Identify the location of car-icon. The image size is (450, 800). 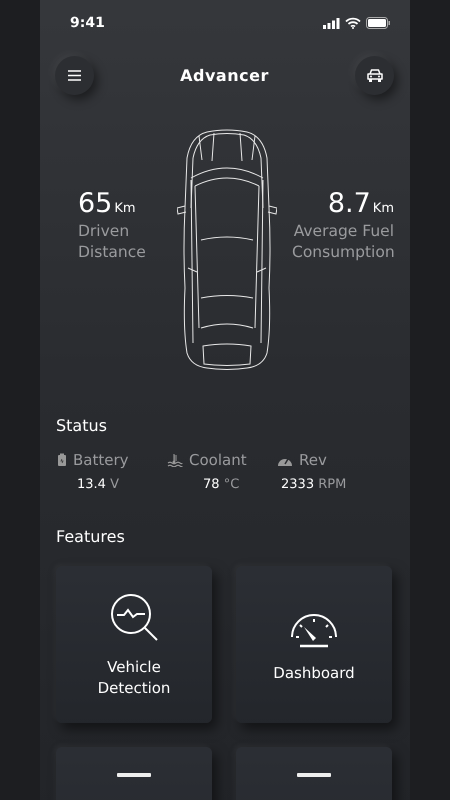
(374, 75).